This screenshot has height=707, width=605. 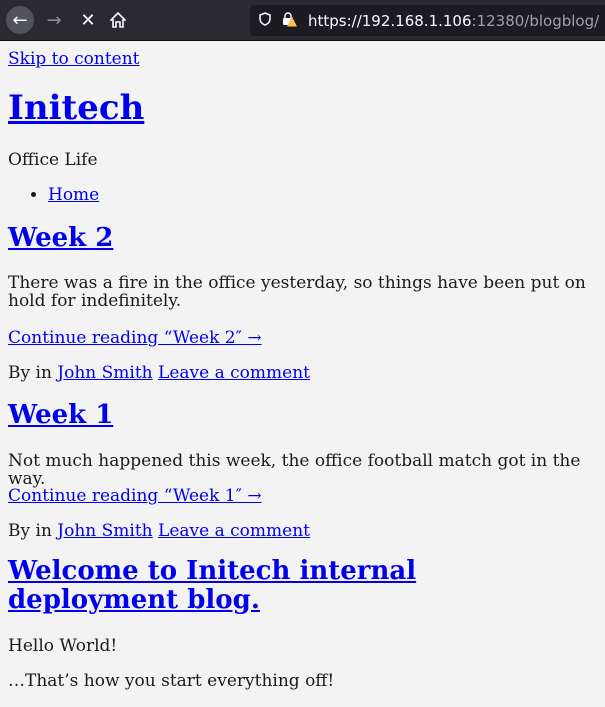 I want to click on post-title: Week 2, so click(x=60, y=238).